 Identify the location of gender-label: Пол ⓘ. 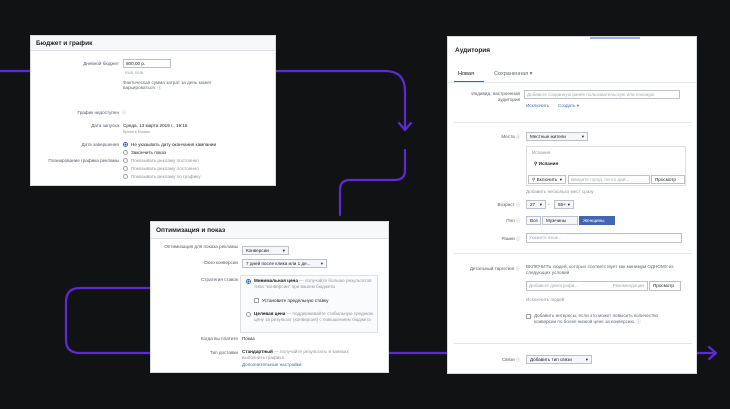
(513, 220).